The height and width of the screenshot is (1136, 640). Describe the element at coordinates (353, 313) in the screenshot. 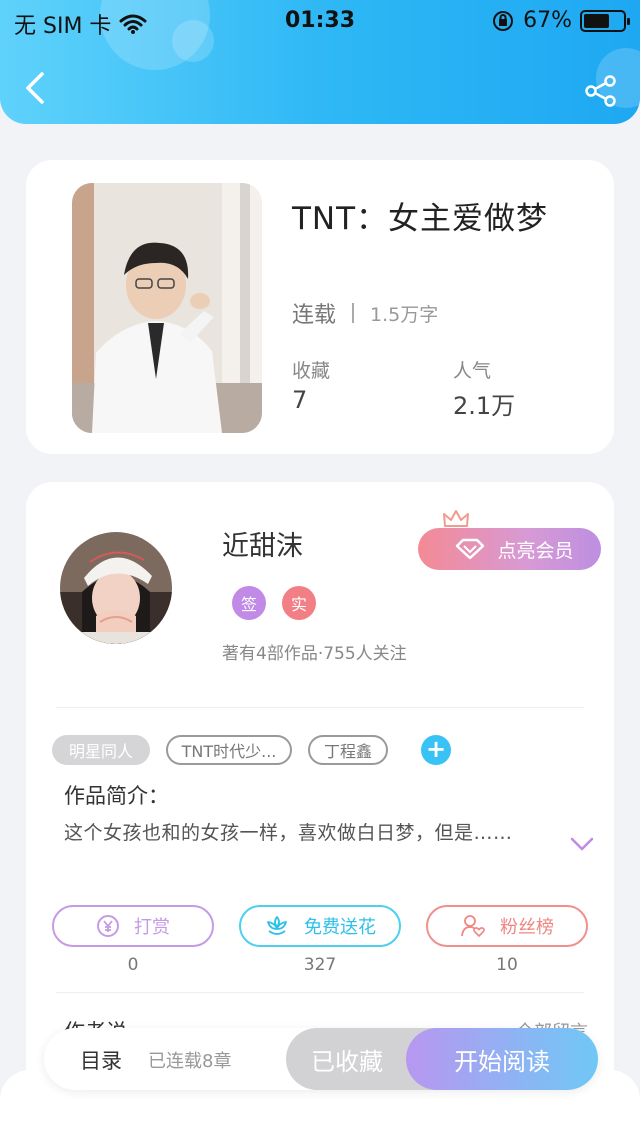

I see `meta-divider` at that location.